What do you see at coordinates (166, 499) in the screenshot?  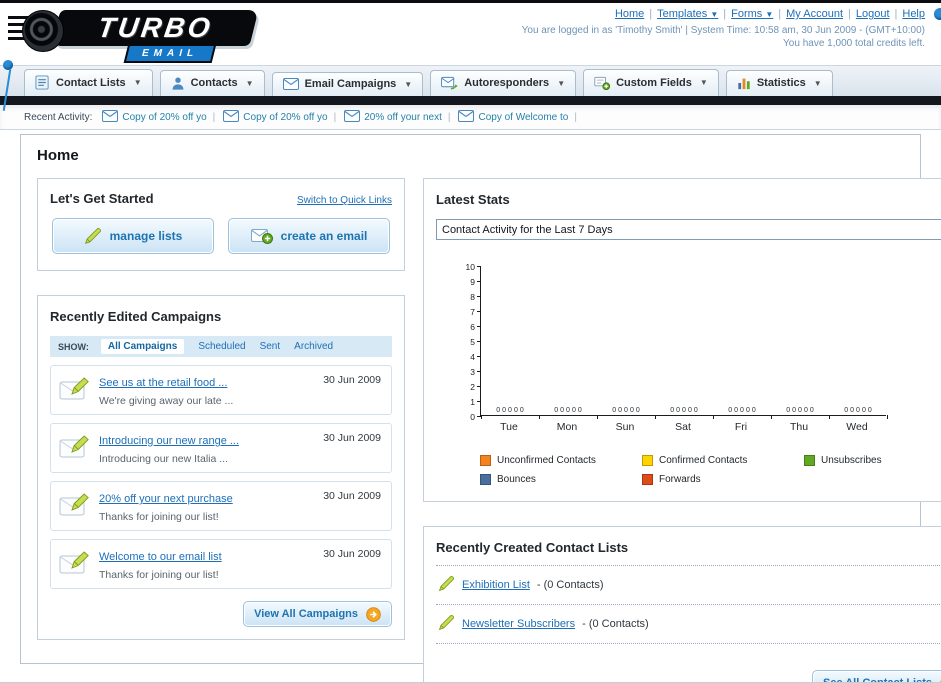 I see `campaign-title-link: 20% off your next purchase` at bounding box center [166, 499].